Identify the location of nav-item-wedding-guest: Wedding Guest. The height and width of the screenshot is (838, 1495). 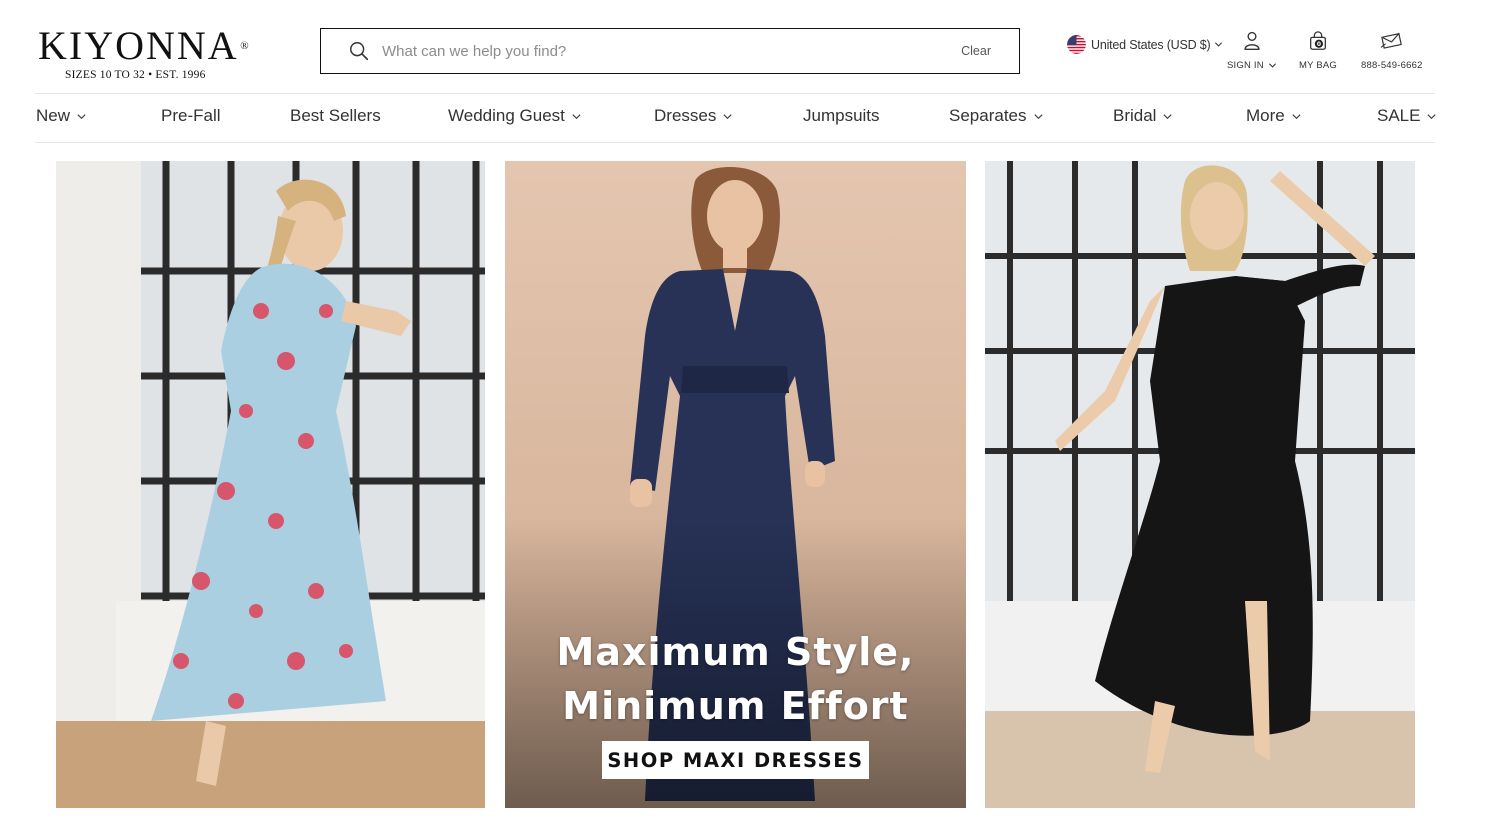
(515, 116).